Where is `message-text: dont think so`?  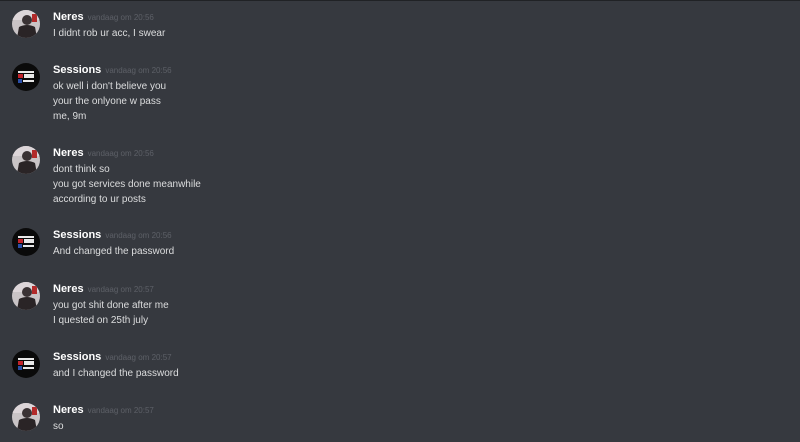 message-text: dont think so is located at coordinates (81, 169).